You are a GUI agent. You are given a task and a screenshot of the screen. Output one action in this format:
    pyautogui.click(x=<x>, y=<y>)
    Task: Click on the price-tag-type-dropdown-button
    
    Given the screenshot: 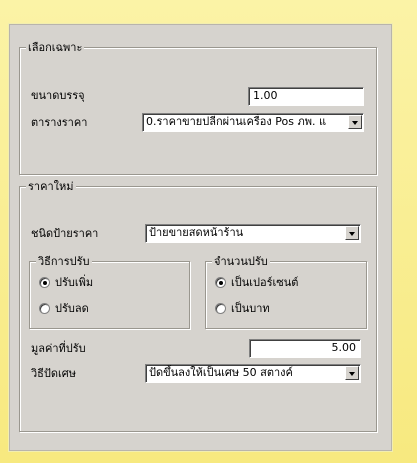 What is the action you would take?
    pyautogui.click(x=352, y=233)
    